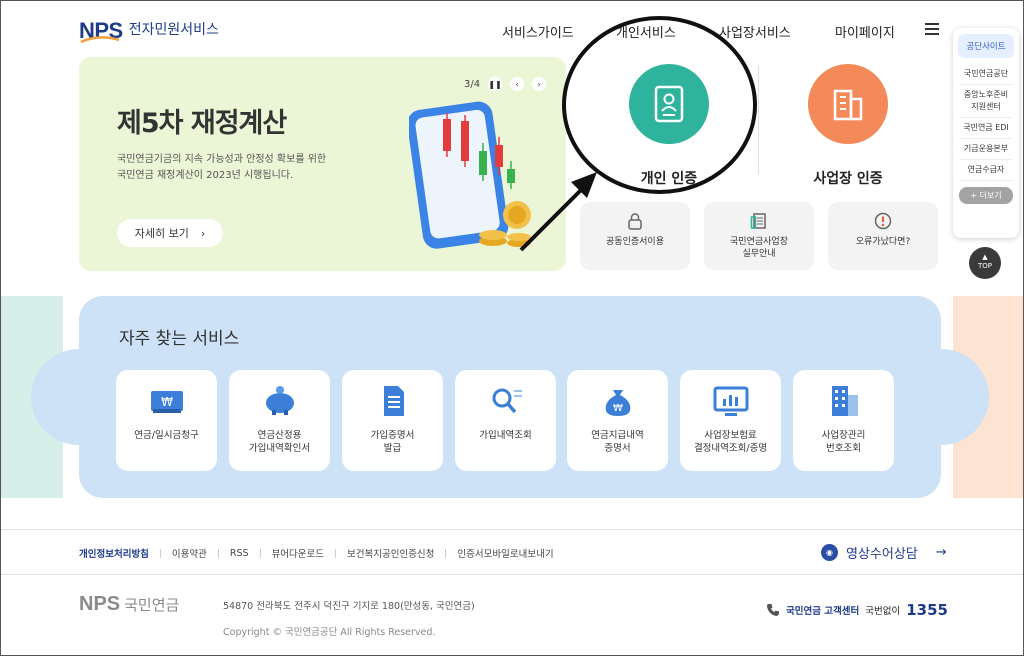 The height and width of the screenshot is (656, 1024). Describe the element at coordinates (758, 221) in the screenshot. I see `document-list-icon` at that location.